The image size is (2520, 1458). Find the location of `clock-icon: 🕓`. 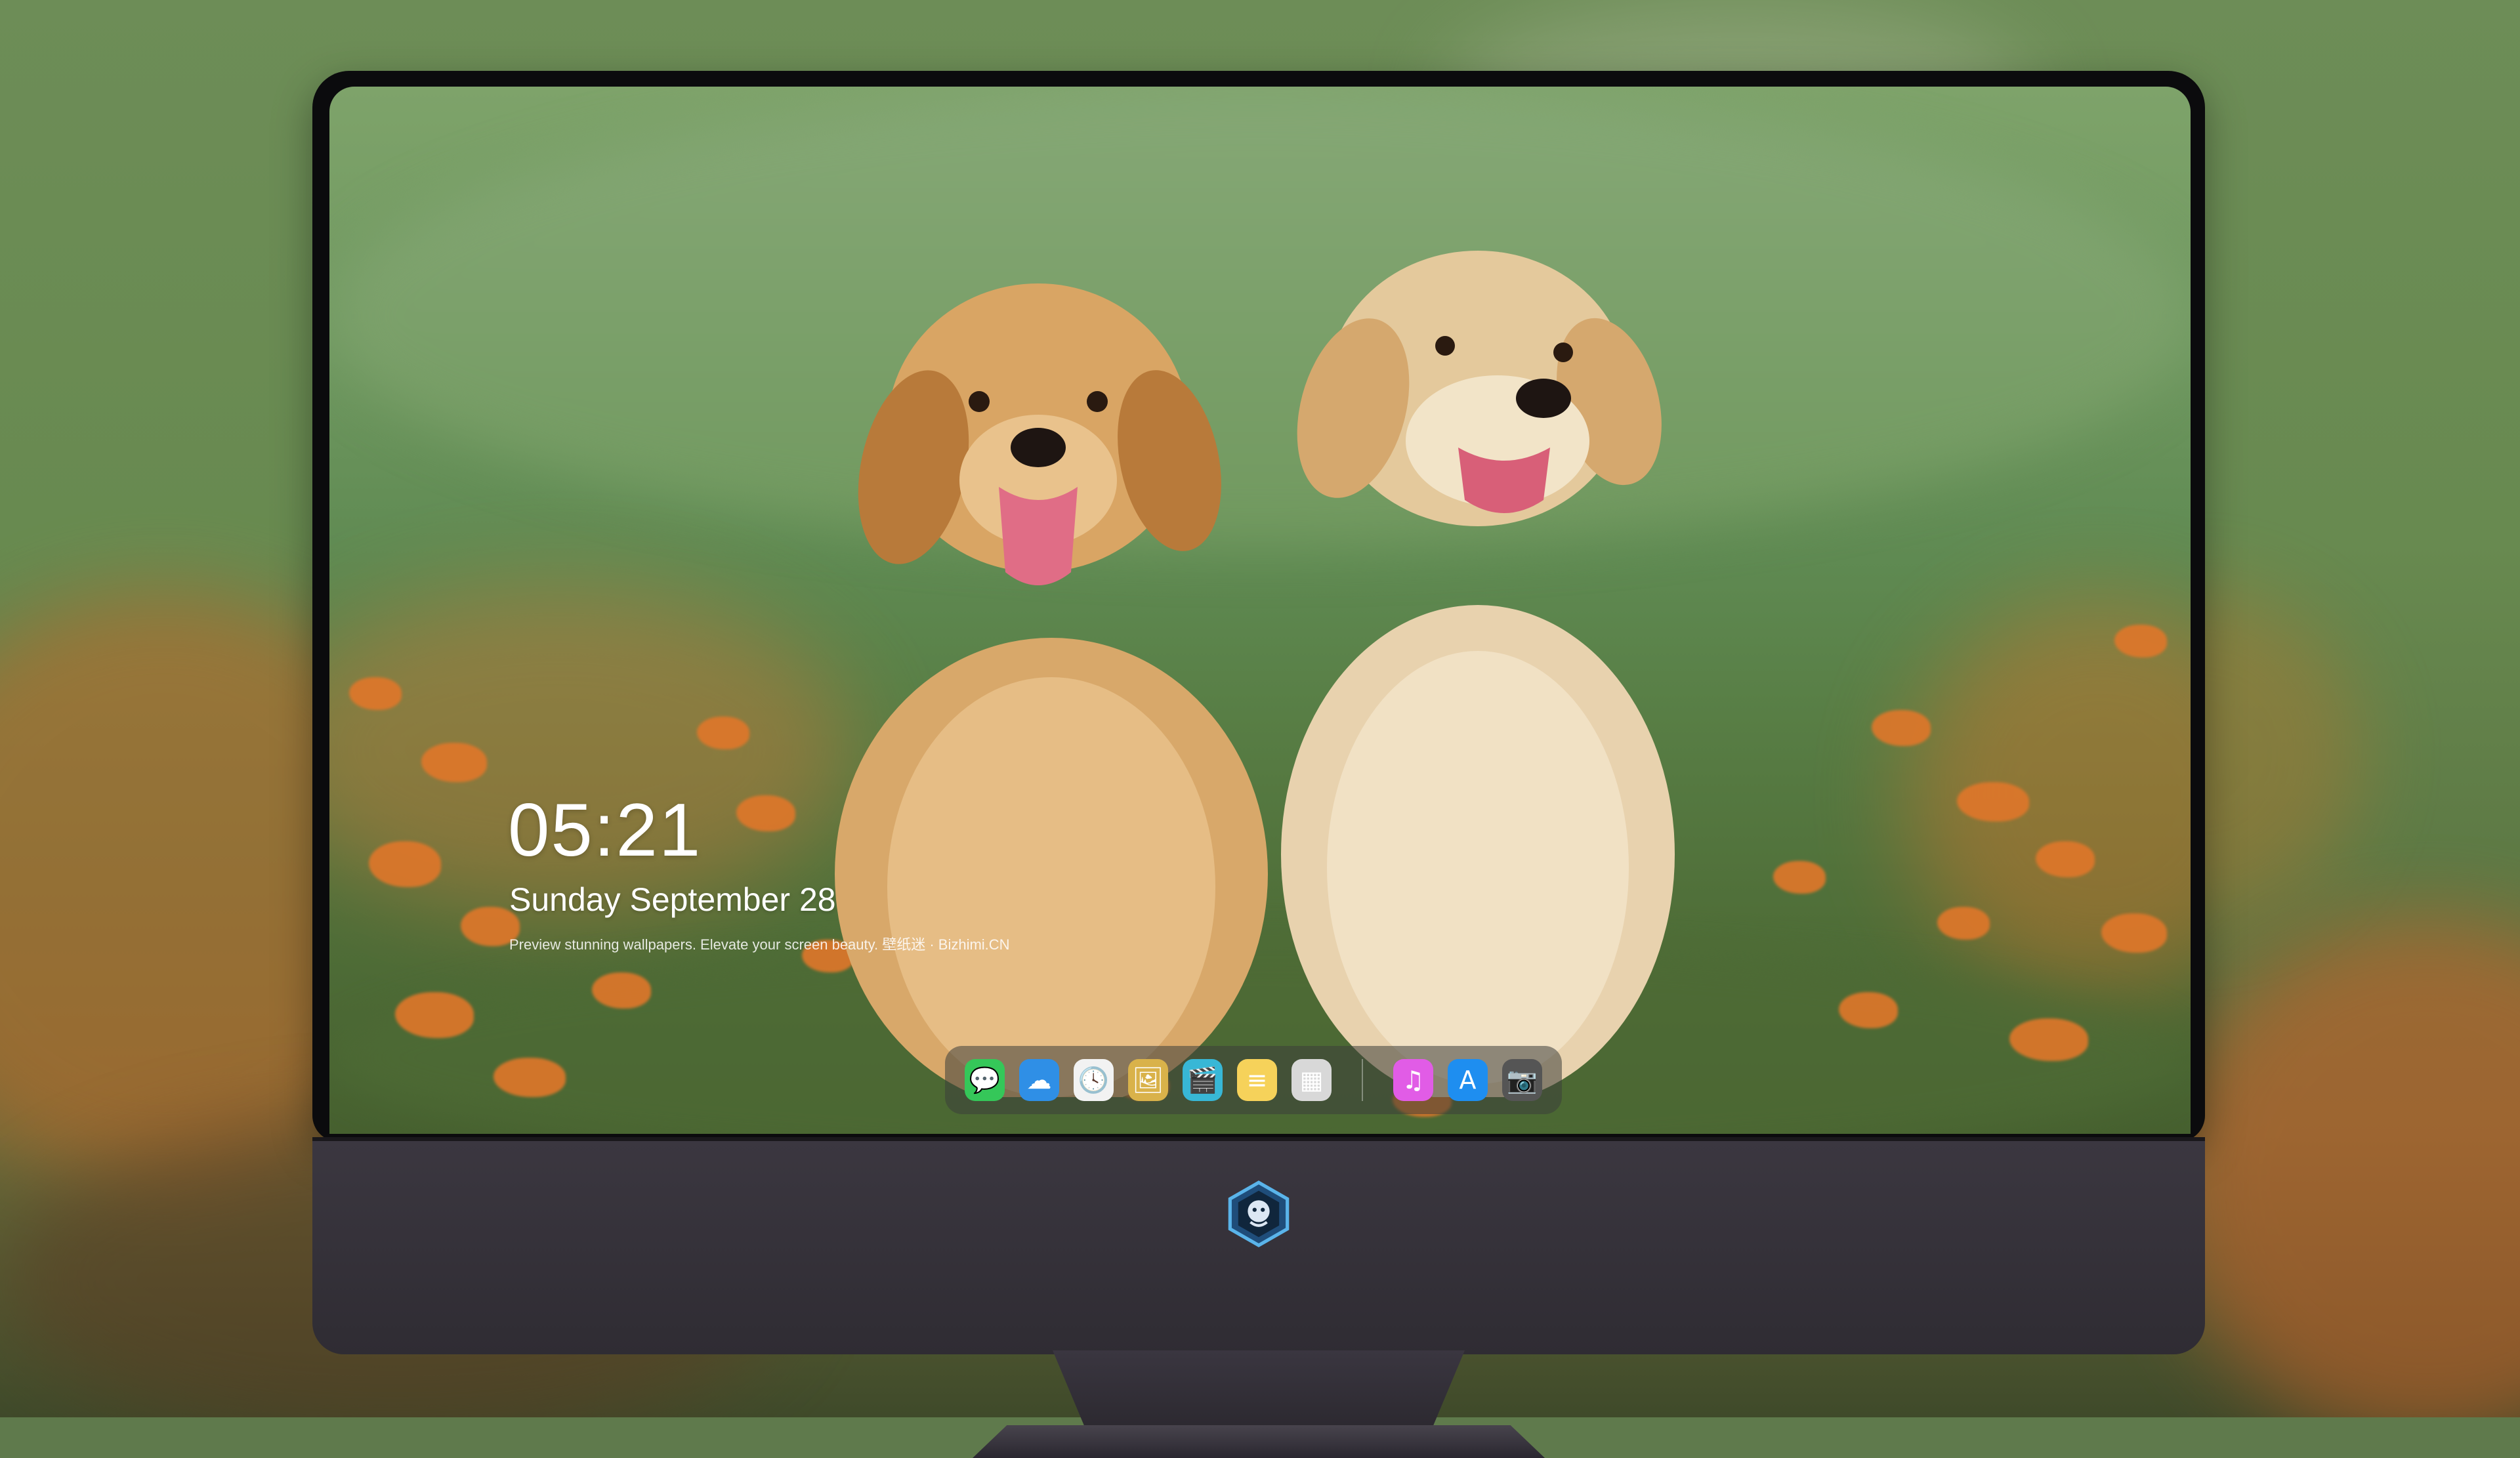

clock-icon: 🕓 is located at coordinates (1094, 1080).